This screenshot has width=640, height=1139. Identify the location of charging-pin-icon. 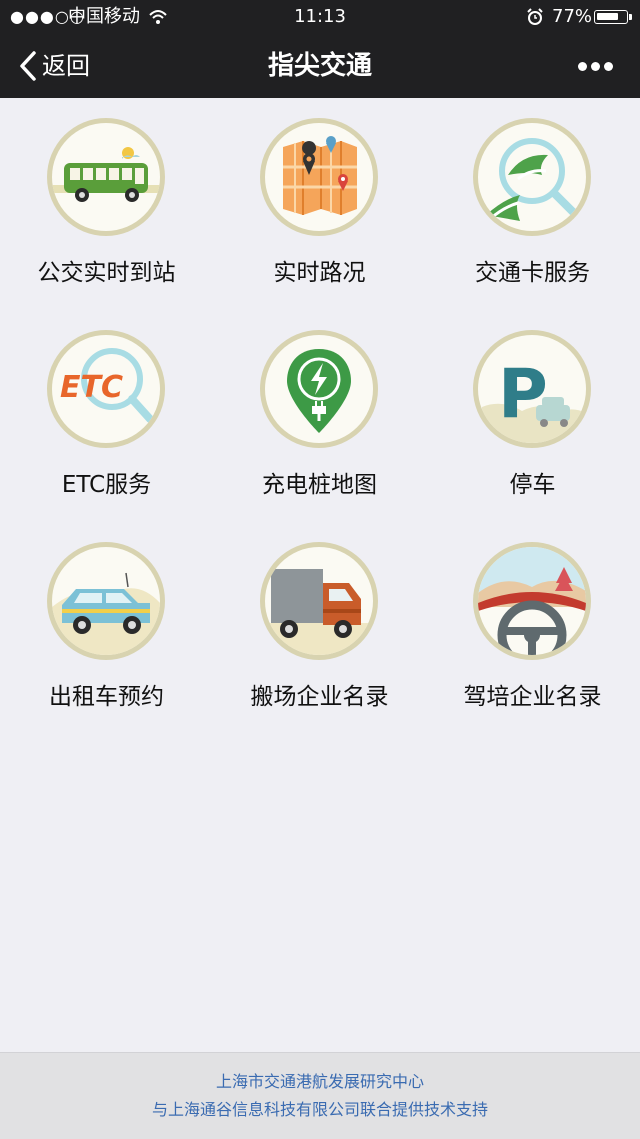
(319, 391).